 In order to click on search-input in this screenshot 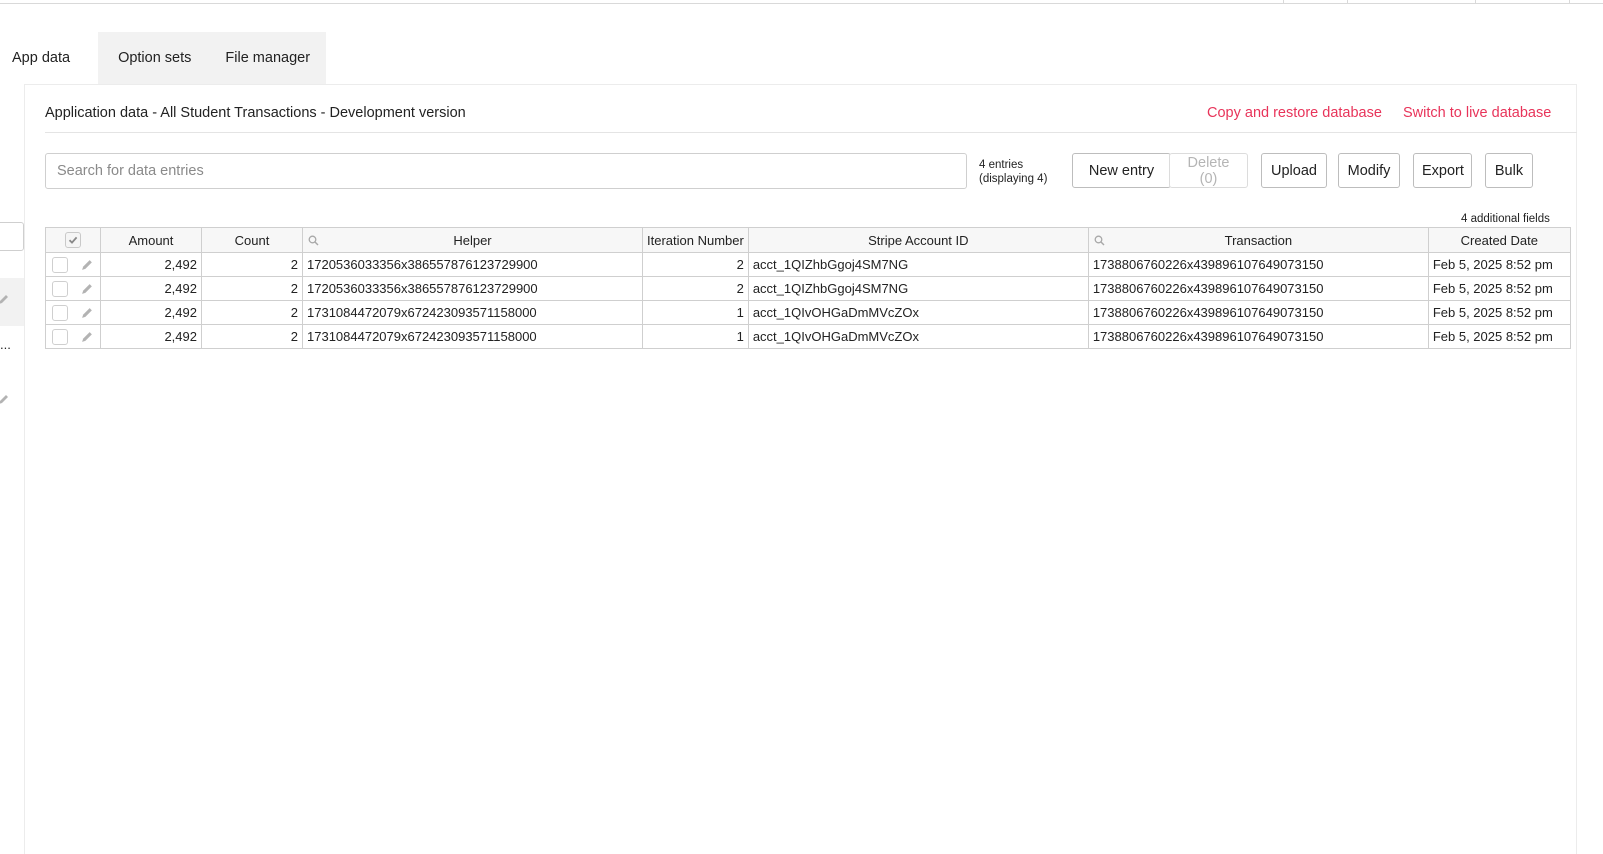, I will do `click(506, 171)`.